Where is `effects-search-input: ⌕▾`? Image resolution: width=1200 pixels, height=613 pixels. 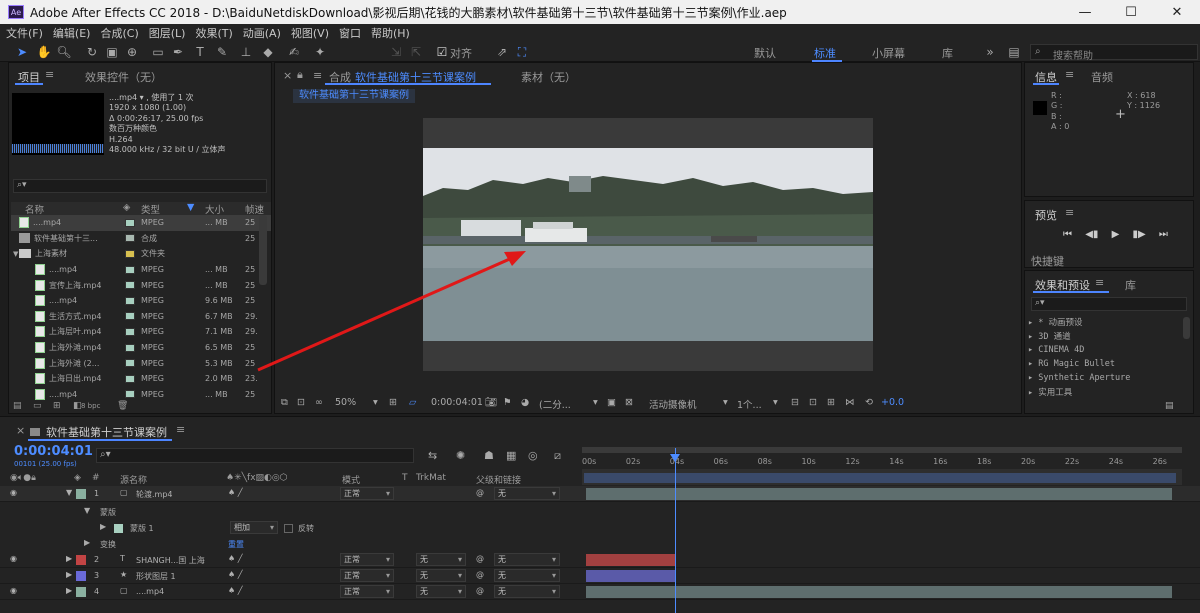 effects-search-input: ⌕▾ is located at coordinates (1109, 304).